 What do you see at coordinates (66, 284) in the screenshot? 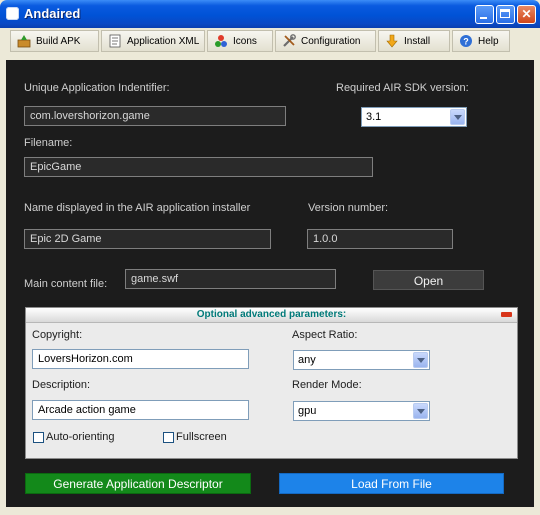
I see `main-content-label: Main content file:` at bounding box center [66, 284].